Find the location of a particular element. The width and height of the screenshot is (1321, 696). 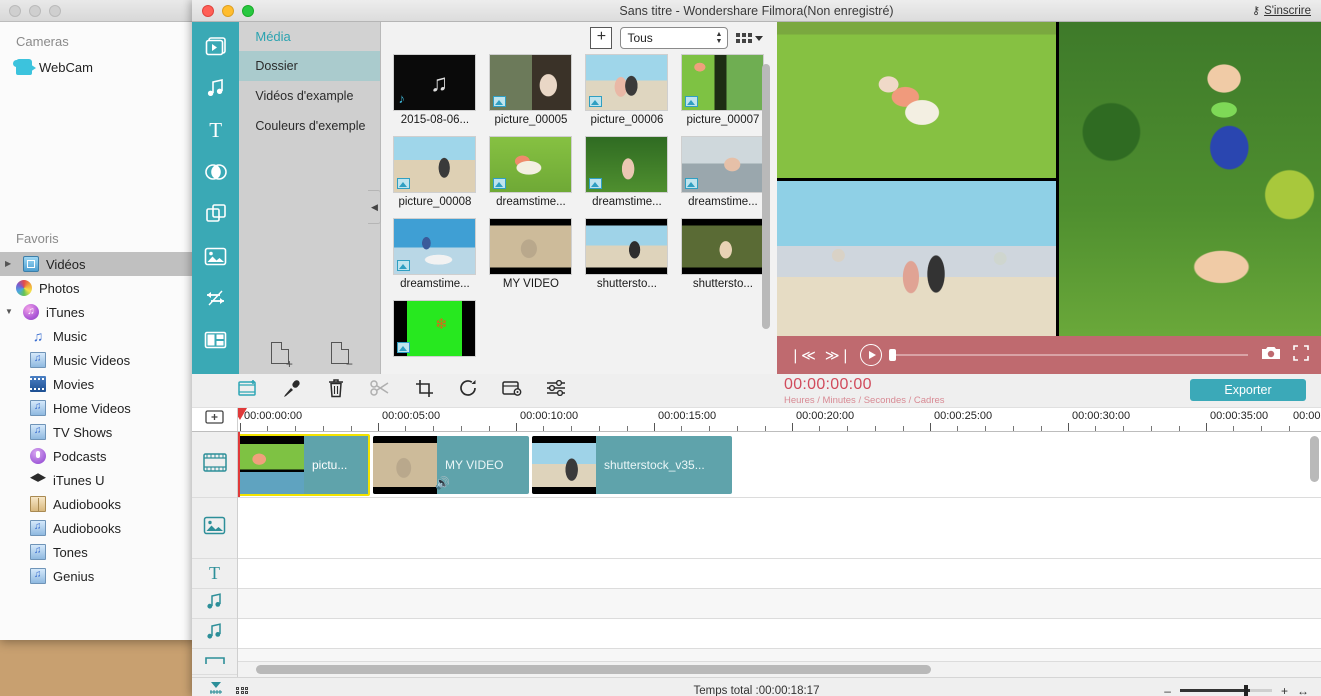

fullscreen-icon is located at coordinates (1301, 355).